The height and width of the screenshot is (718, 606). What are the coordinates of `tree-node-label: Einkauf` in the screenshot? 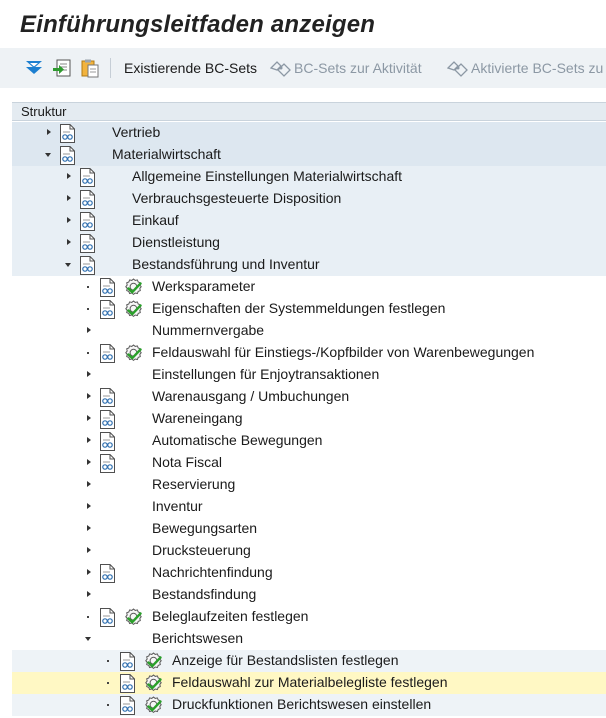 It's located at (155, 220).